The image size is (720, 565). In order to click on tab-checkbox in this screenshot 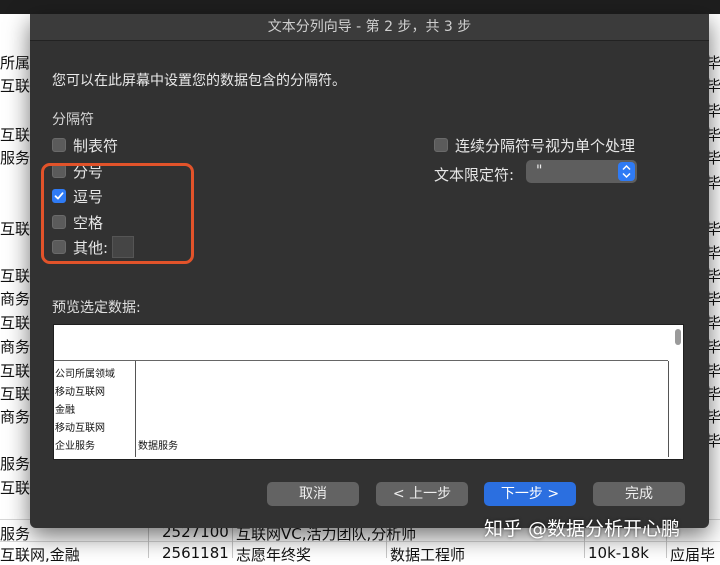, I will do `click(59, 145)`.